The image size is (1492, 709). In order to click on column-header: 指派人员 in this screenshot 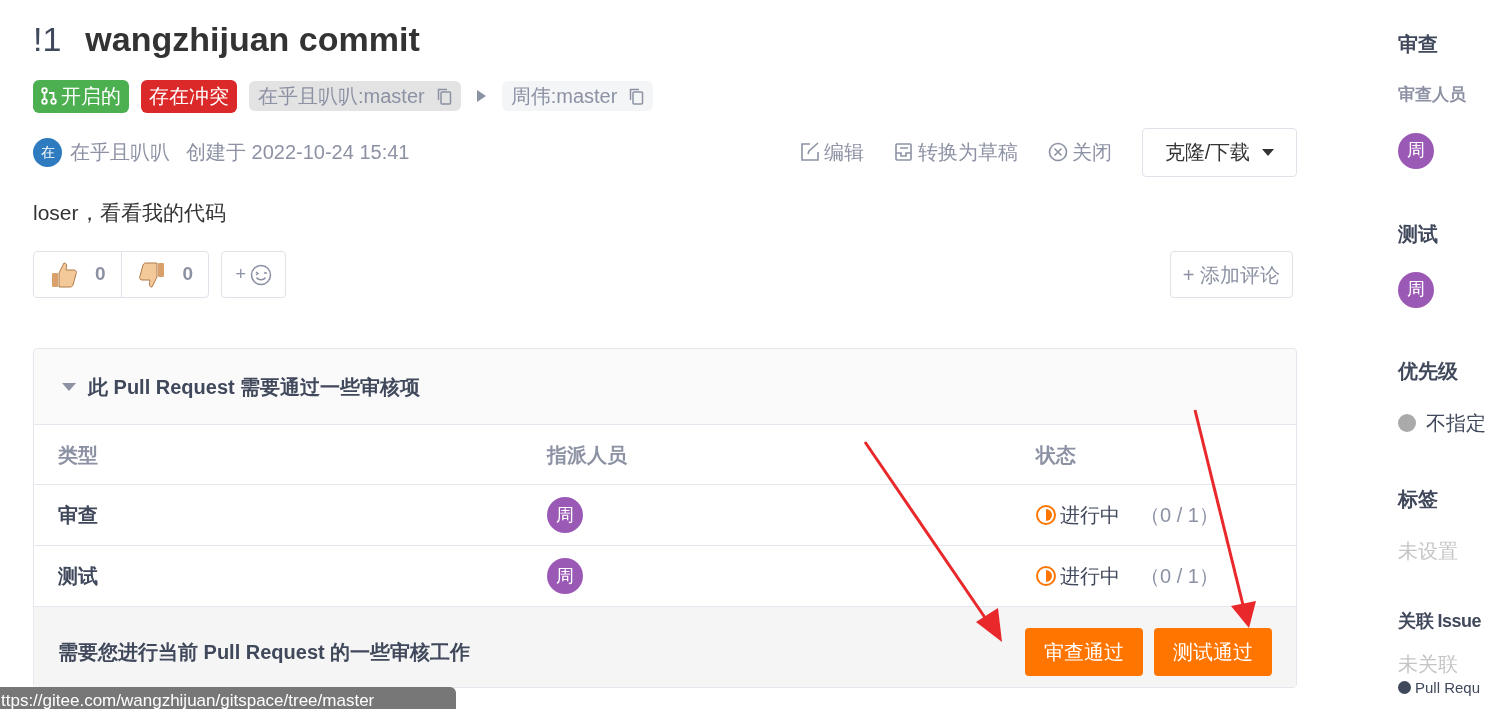, I will do `click(587, 455)`.